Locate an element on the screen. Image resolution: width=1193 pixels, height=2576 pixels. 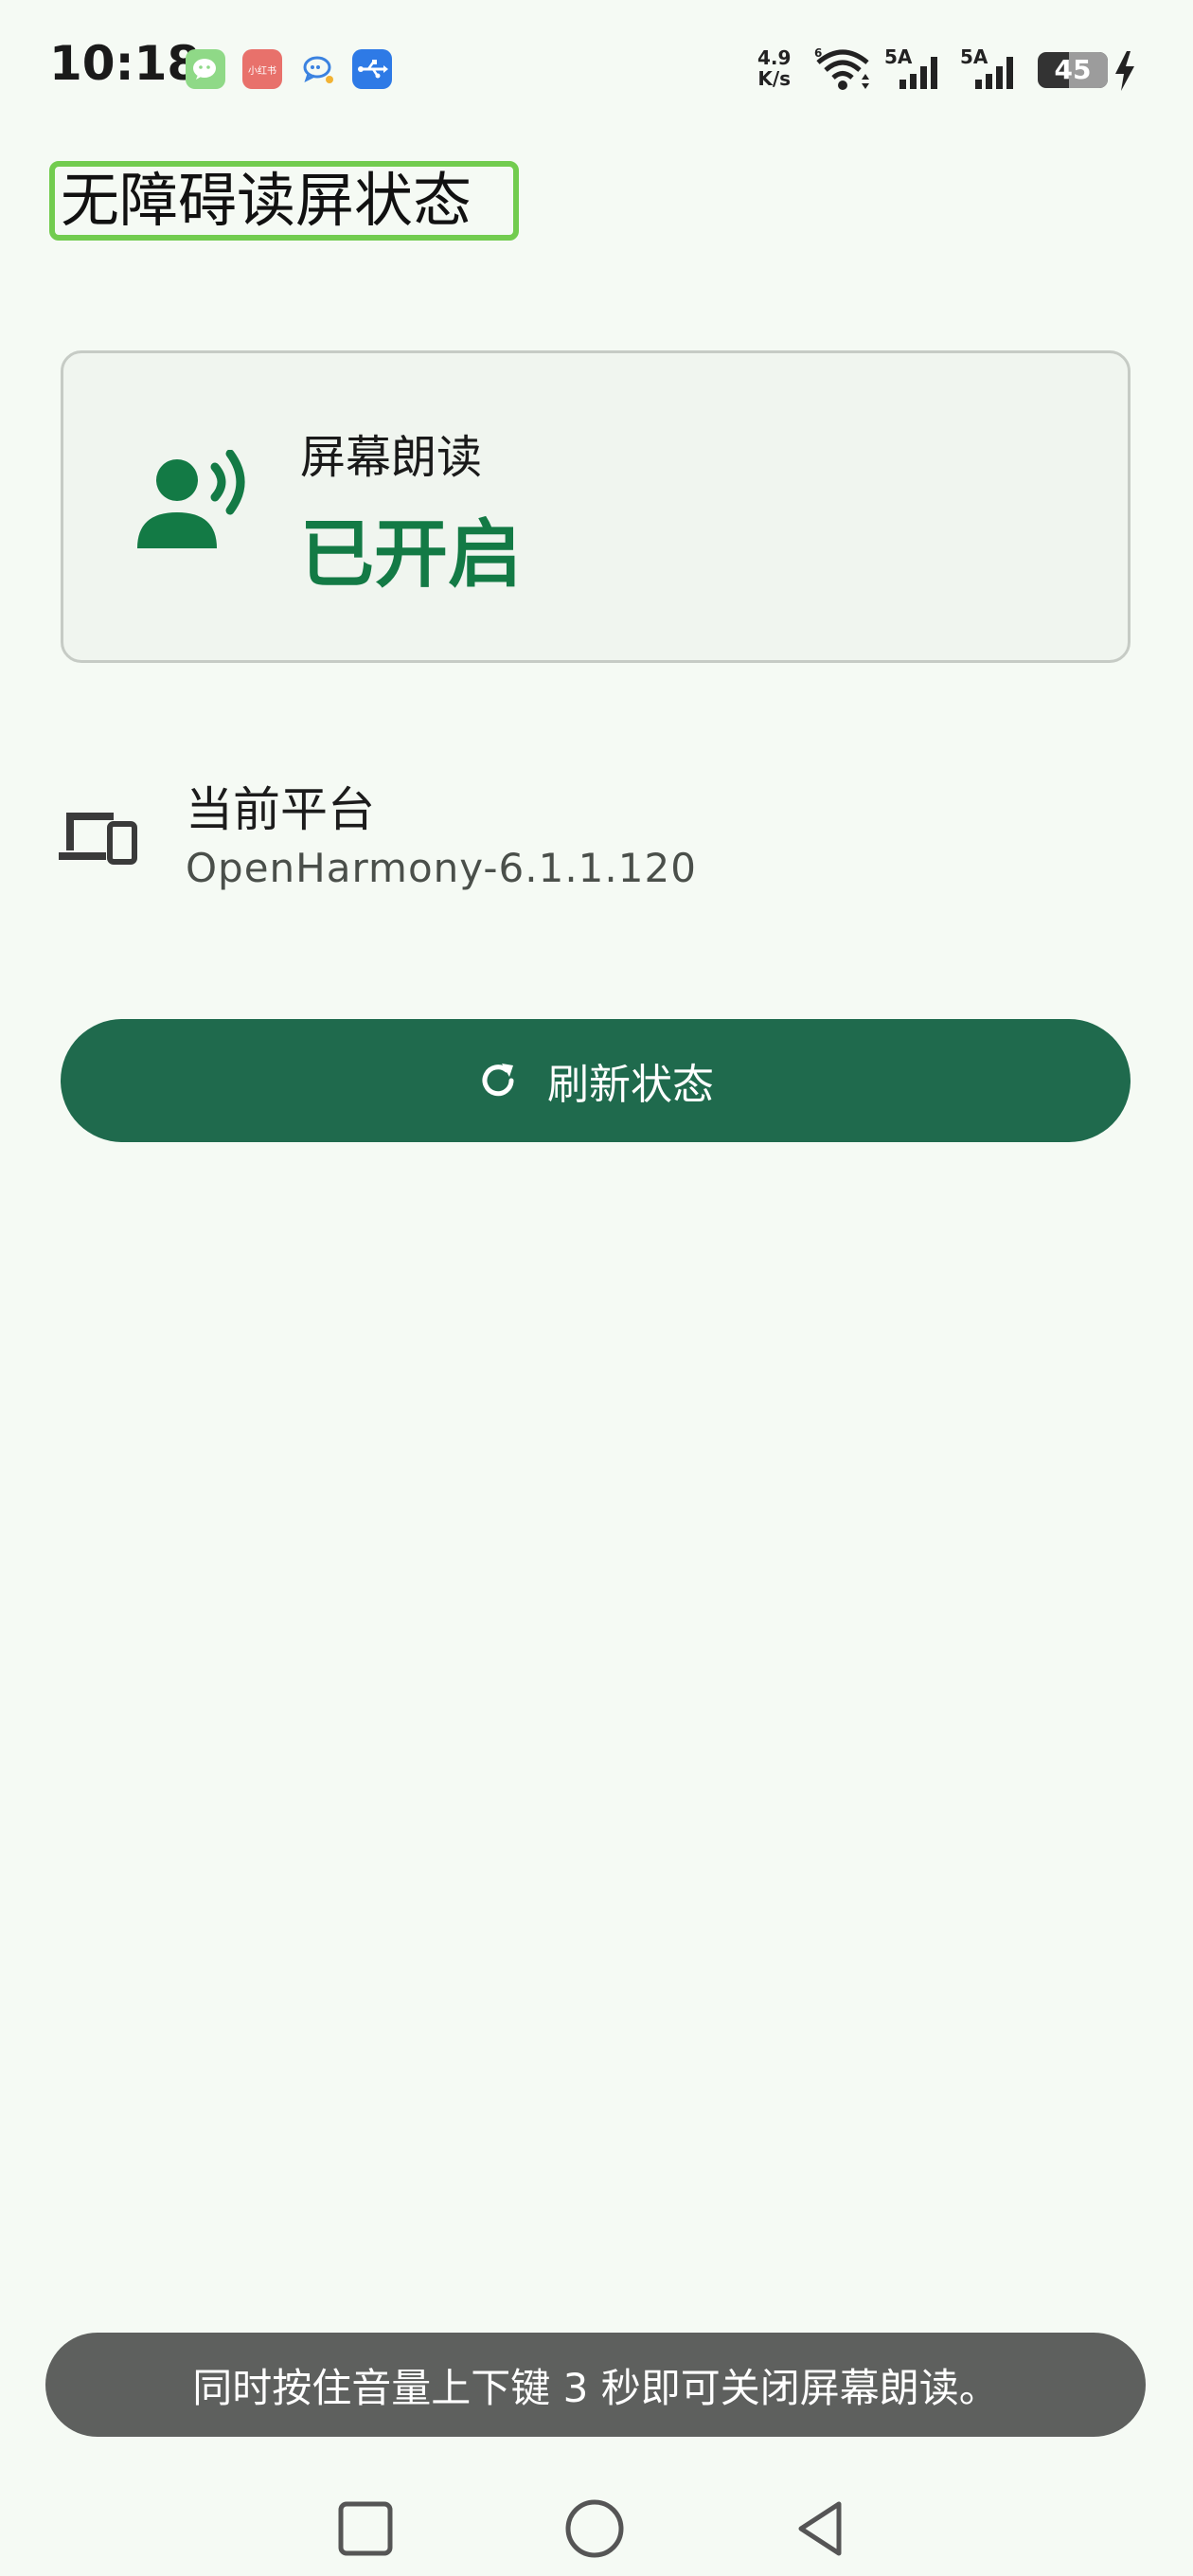
charging-icon is located at coordinates (1124, 71).